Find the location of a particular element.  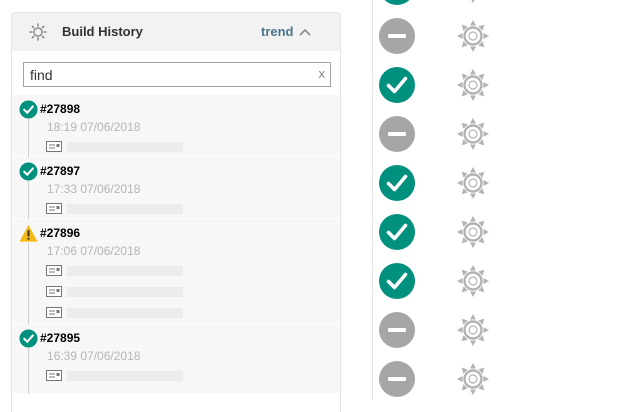

chevron-up-icon is located at coordinates (305, 32).